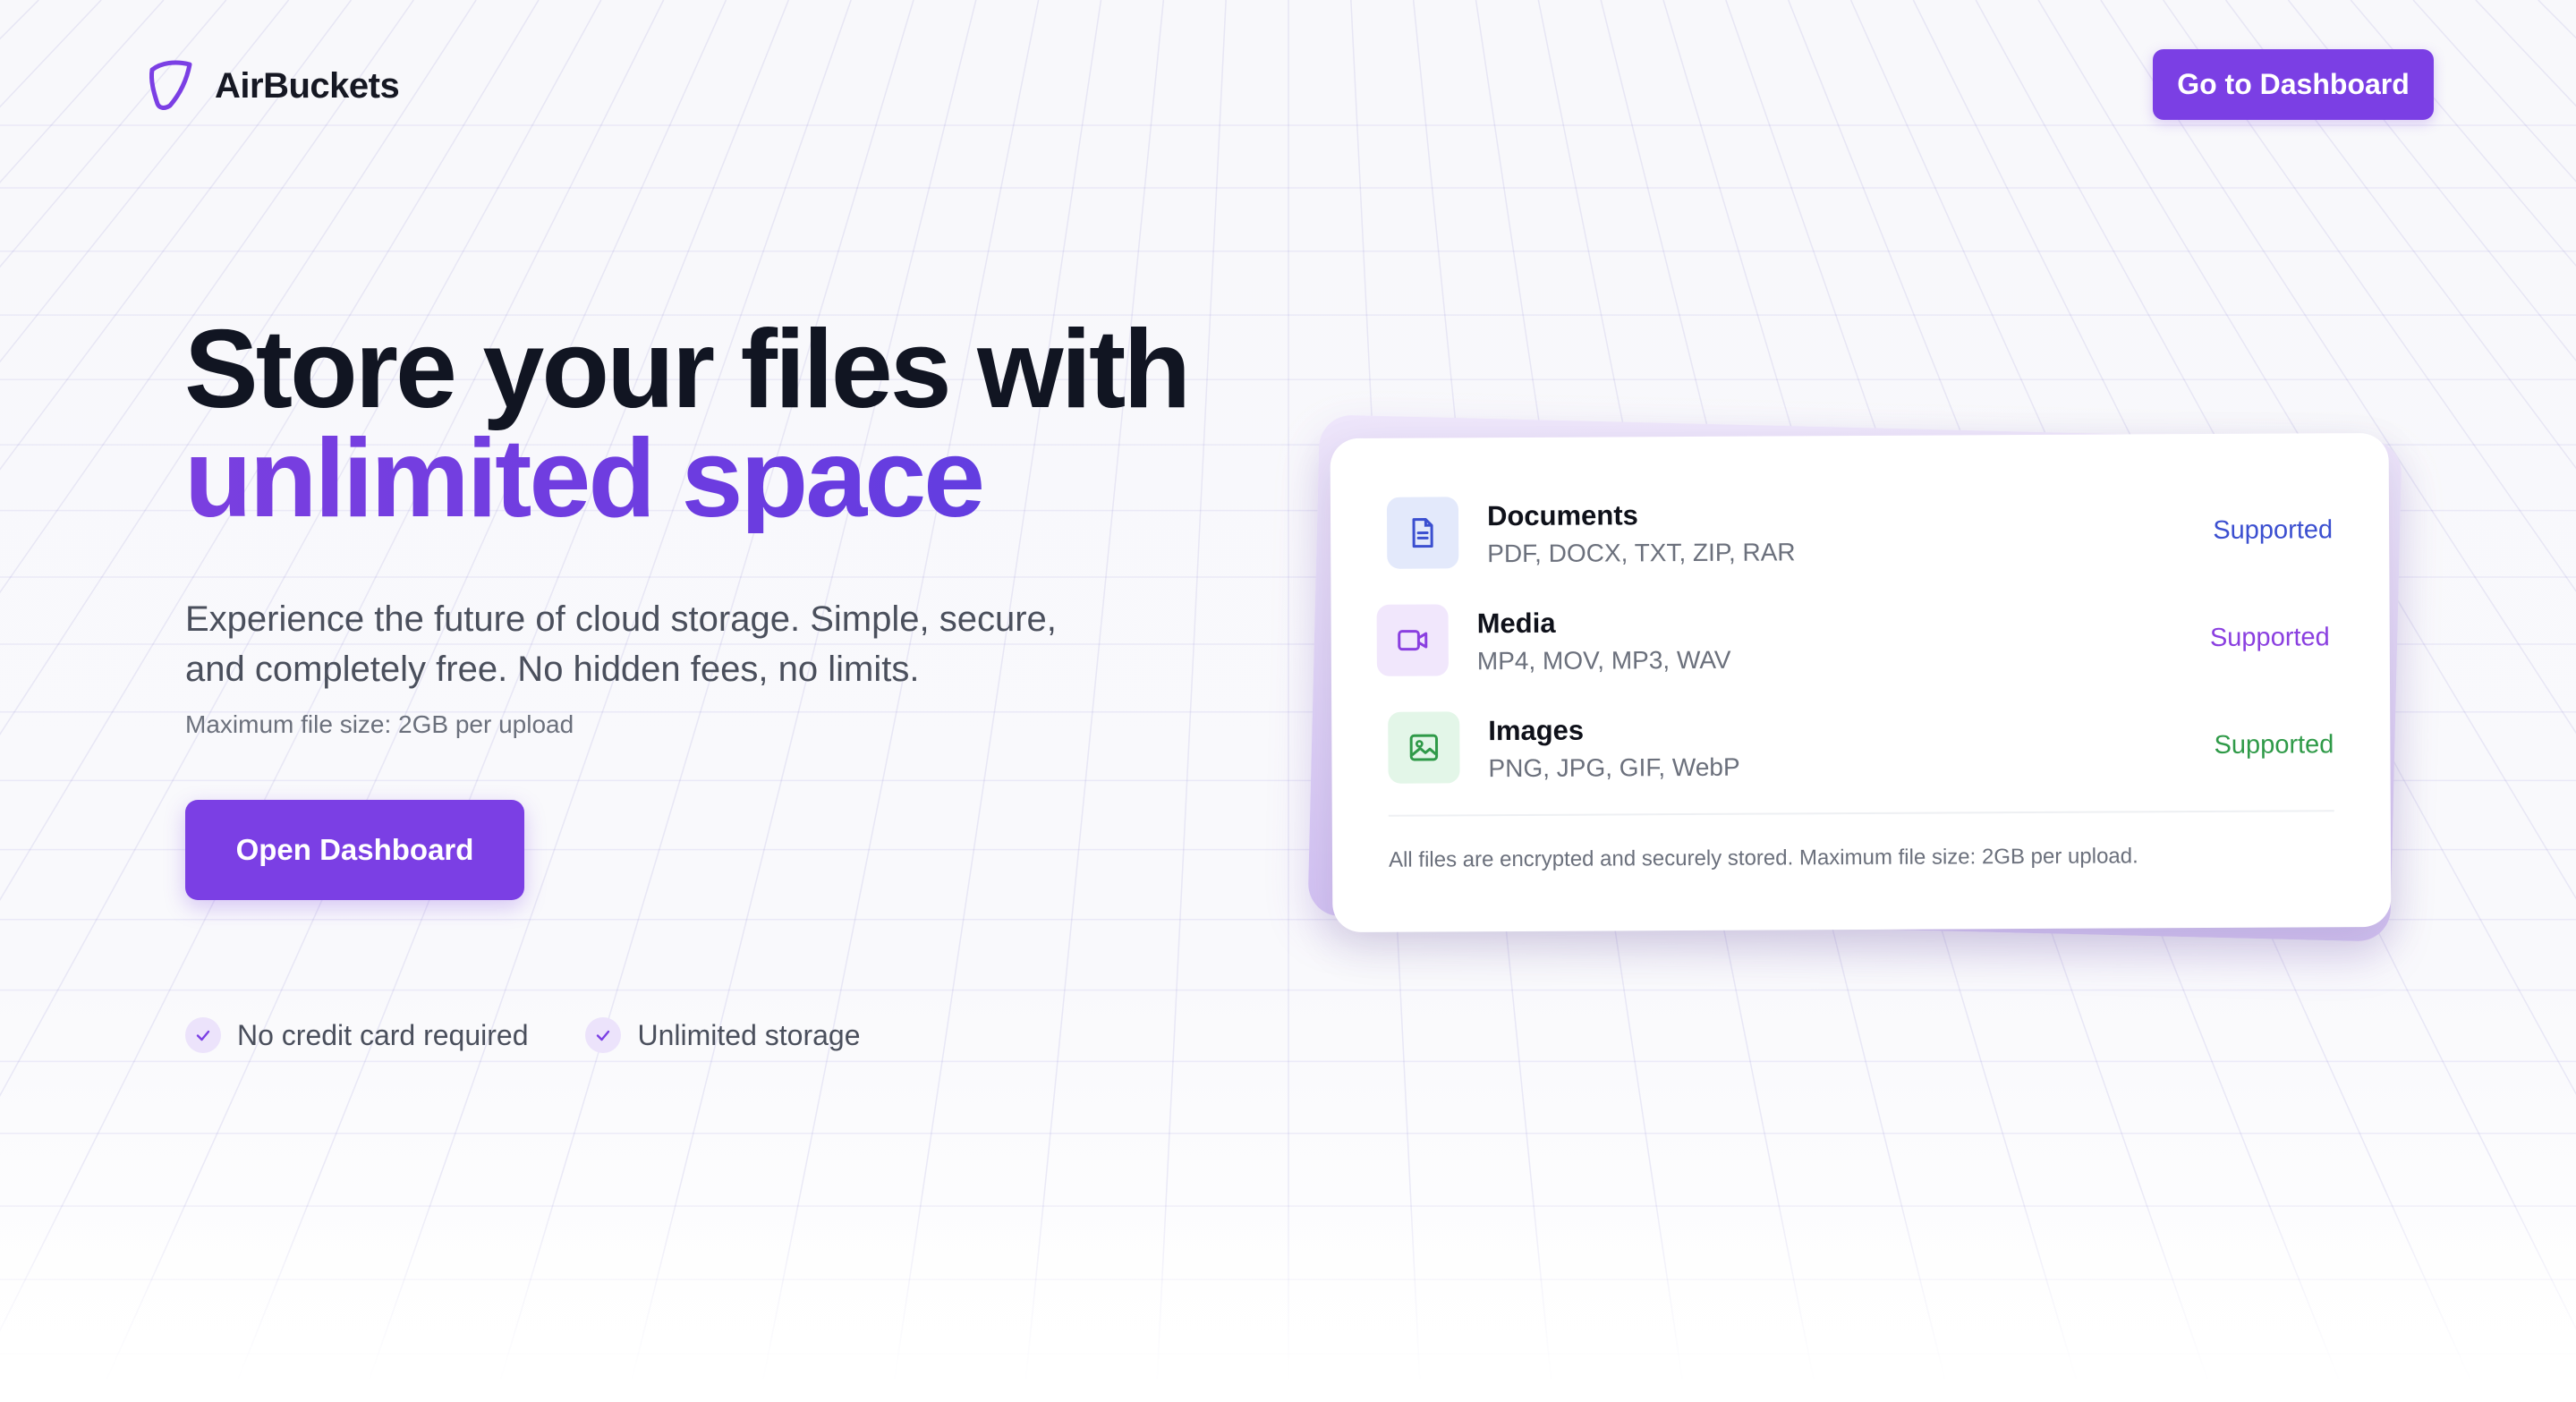 The image size is (2576, 1402). I want to click on hero-title: Store your files with unlimited space, so click(687, 424).